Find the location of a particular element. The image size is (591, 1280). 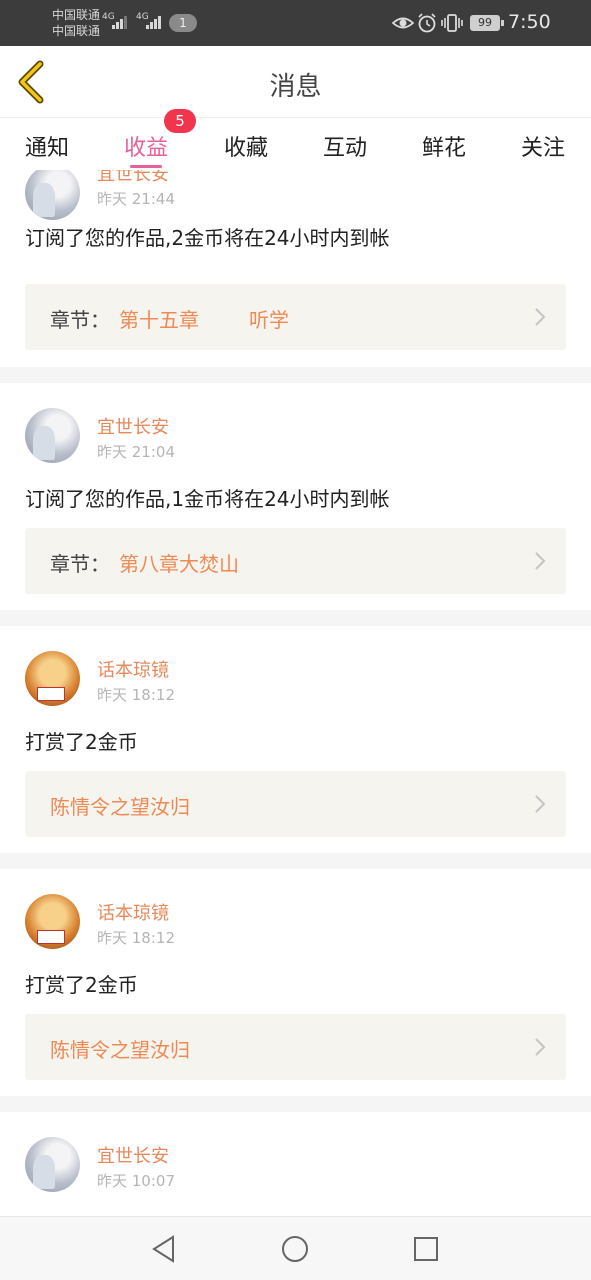

tab-earnings-badge: 5 is located at coordinates (180, 121).